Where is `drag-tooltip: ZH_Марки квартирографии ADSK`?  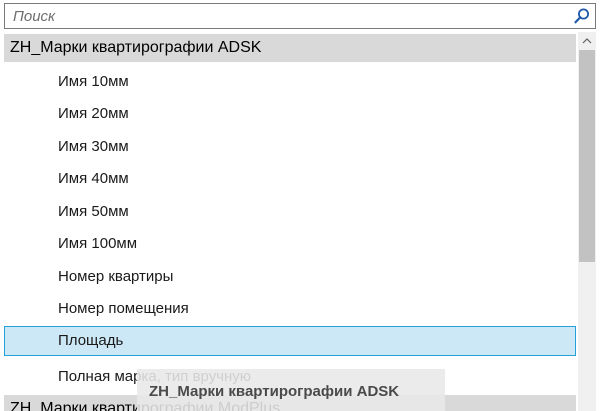
drag-tooltip: ZH_Марки квартирографии ADSK is located at coordinates (291, 390).